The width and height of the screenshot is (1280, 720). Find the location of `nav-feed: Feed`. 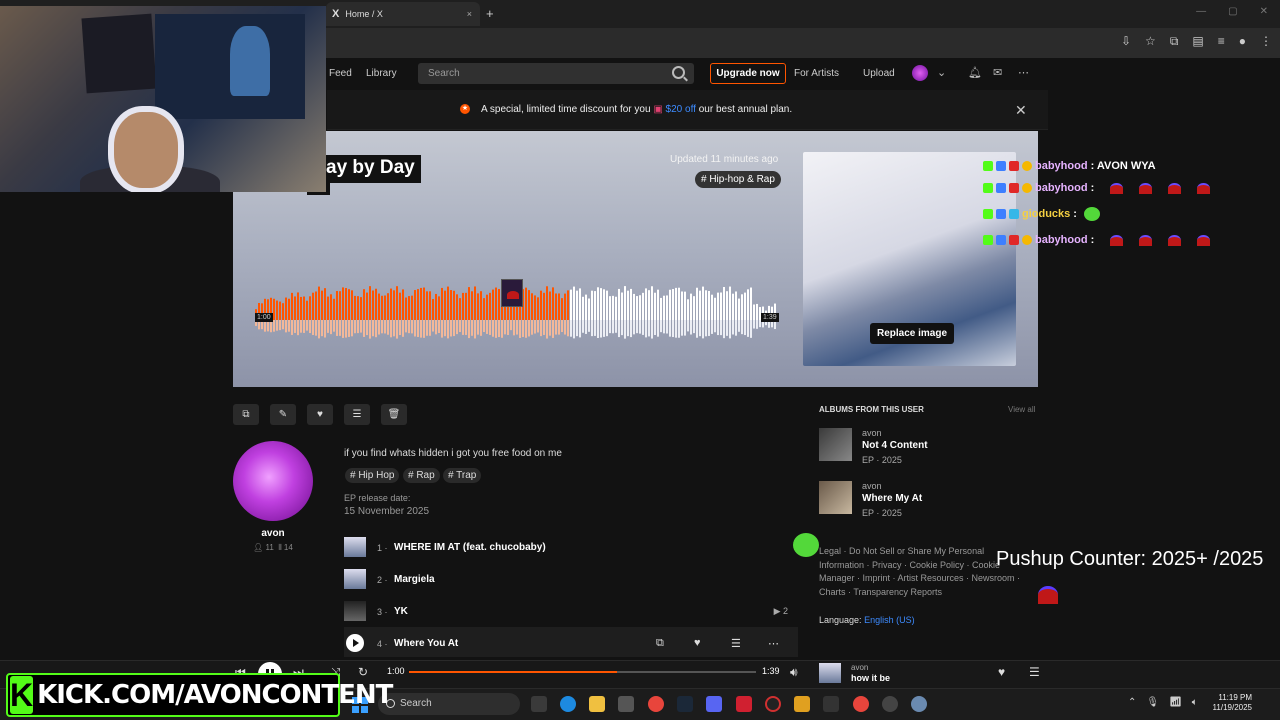

nav-feed: Feed is located at coordinates (340, 73).